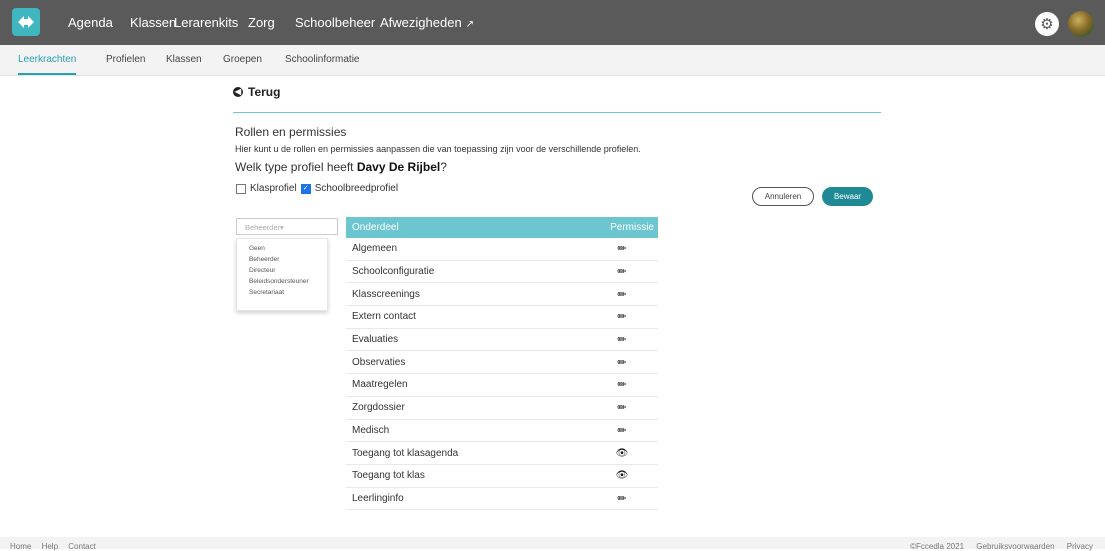 The image size is (1105, 551). Describe the element at coordinates (296, 167) in the screenshot. I see `question-prefix: Welk type profiel heeft` at that location.